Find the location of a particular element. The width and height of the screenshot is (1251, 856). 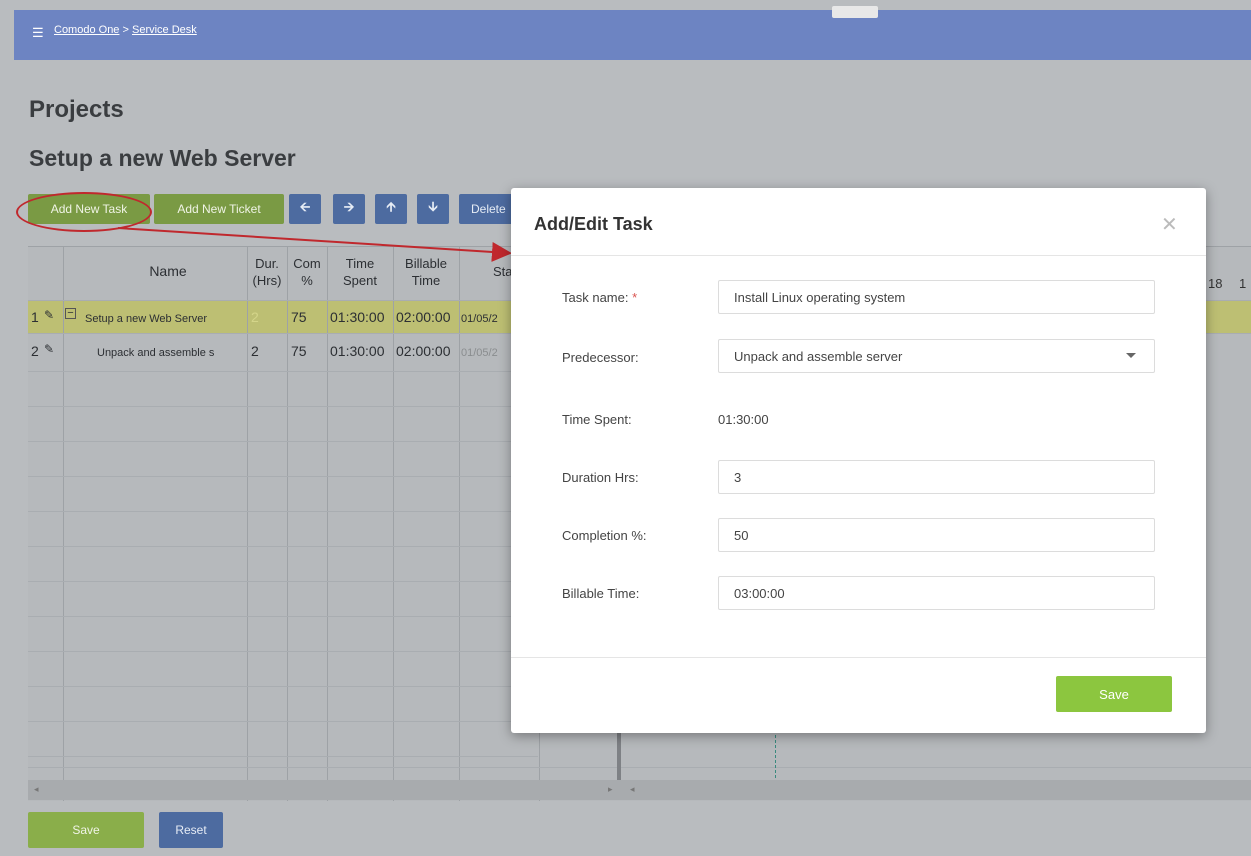

predecessor-select: Unpack and assemble server is located at coordinates (936, 356).